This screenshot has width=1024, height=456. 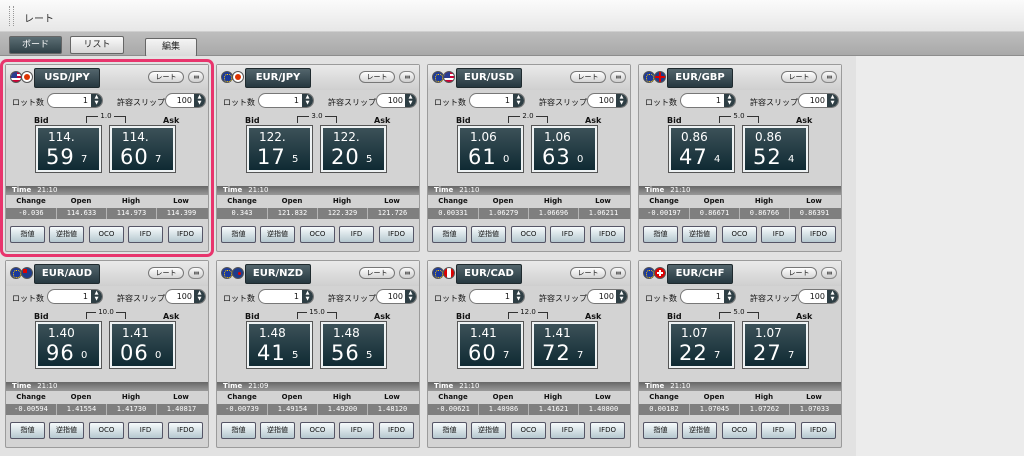 I want to click on bid-quote-button: 122. 17 5, so click(x=279, y=149).